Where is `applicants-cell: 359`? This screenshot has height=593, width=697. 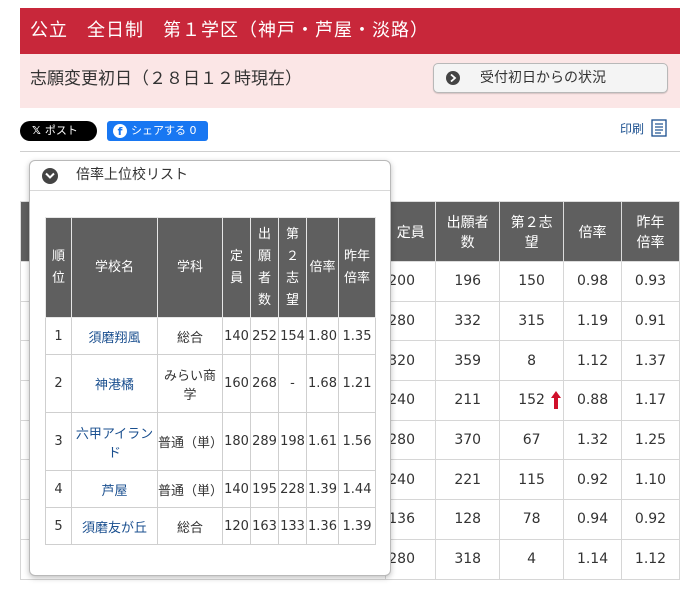
applicants-cell: 359 is located at coordinates (468, 361).